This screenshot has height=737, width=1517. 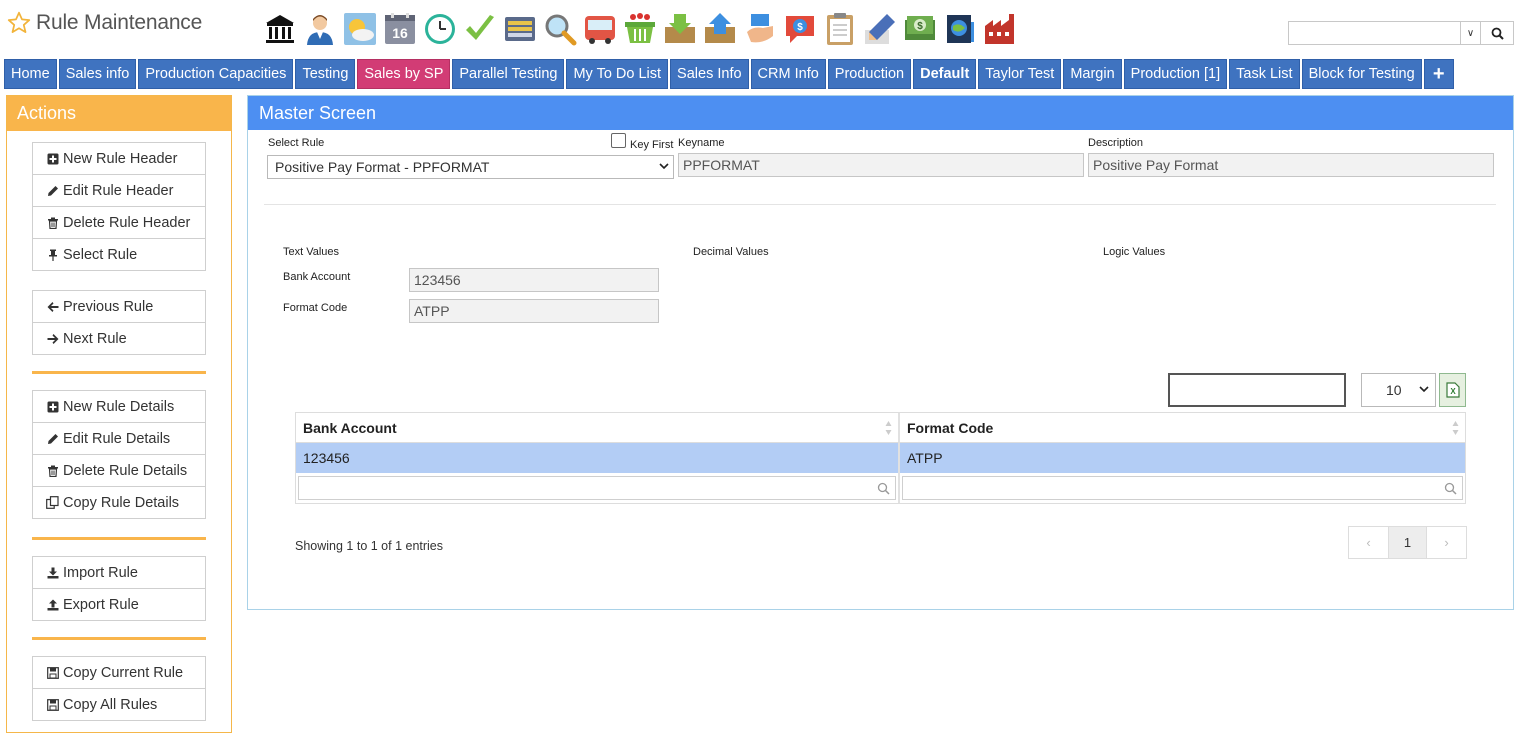 I want to click on trash-icon, so click(x=52, y=222).